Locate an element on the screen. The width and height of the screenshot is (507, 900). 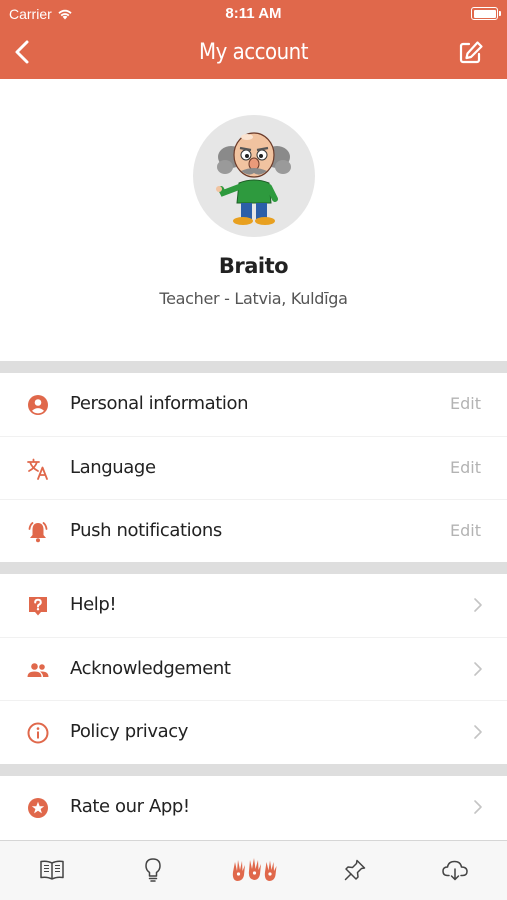
settings-row-label: Personal information is located at coordinates (159, 403).